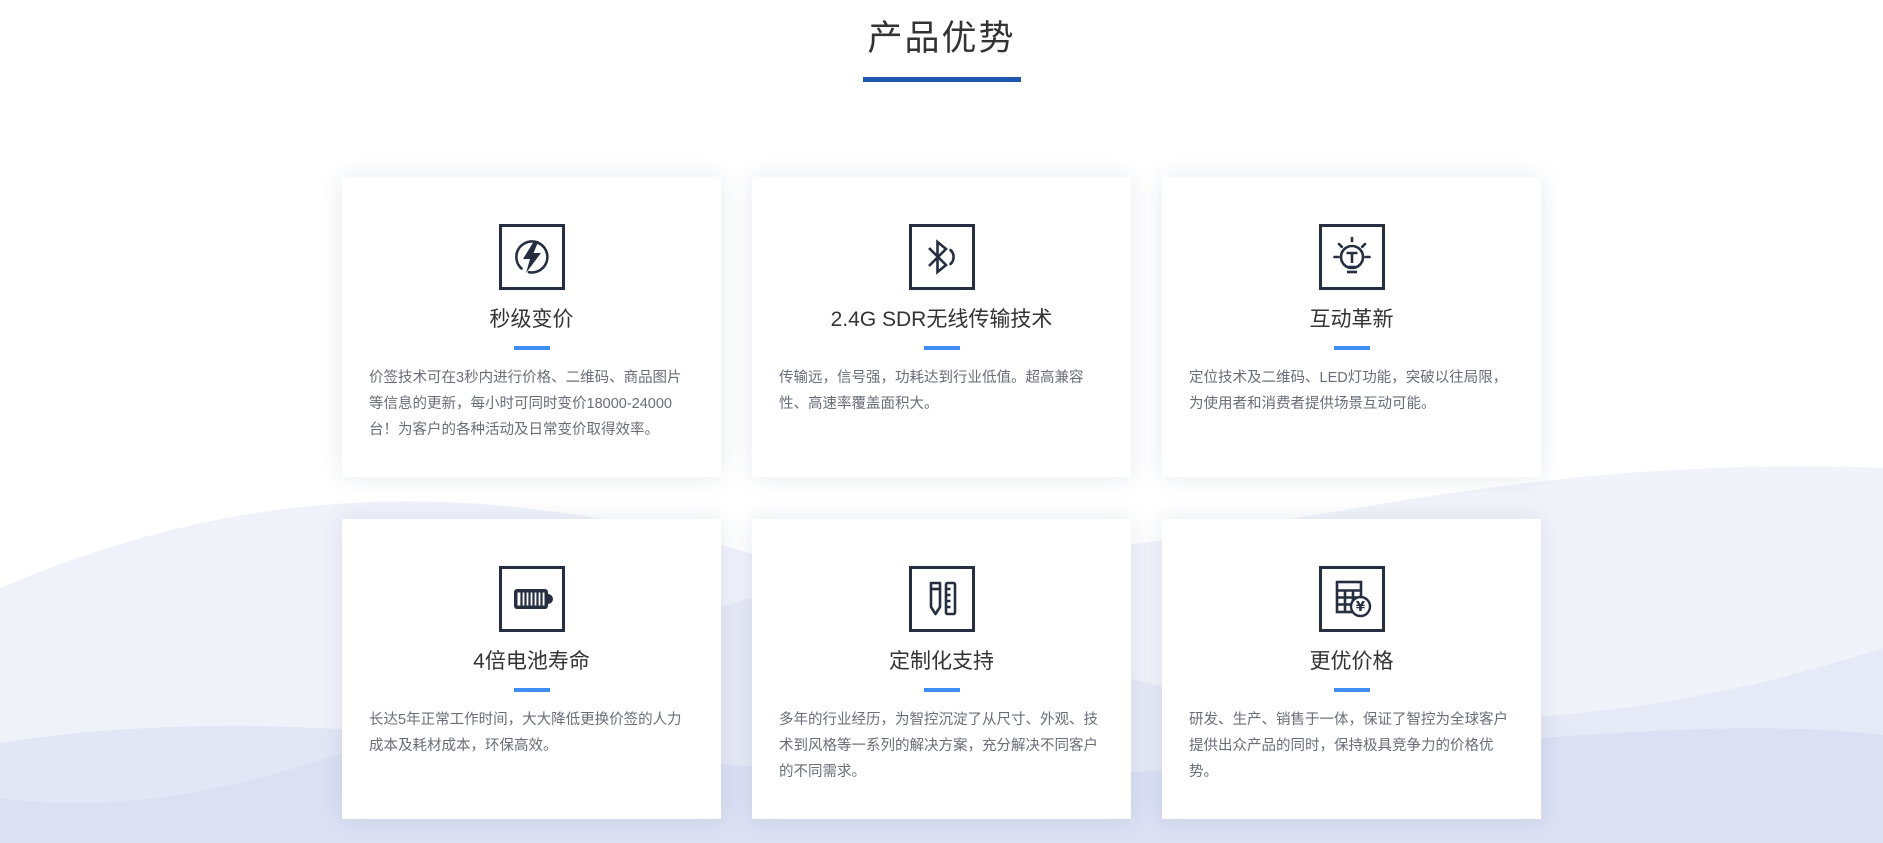  I want to click on section-header: 产品优势, so click(941, 41).